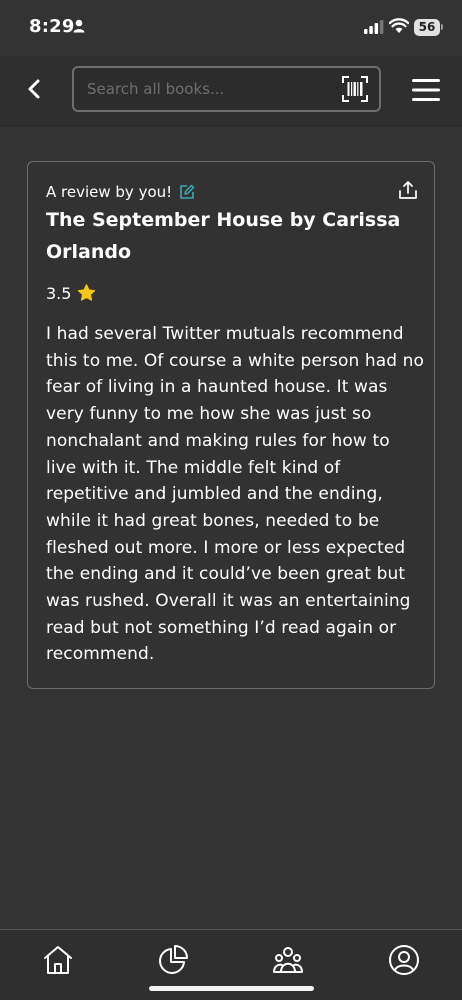  Describe the element at coordinates (408, 190) in the screenshot. I see `share-icon` at that location.